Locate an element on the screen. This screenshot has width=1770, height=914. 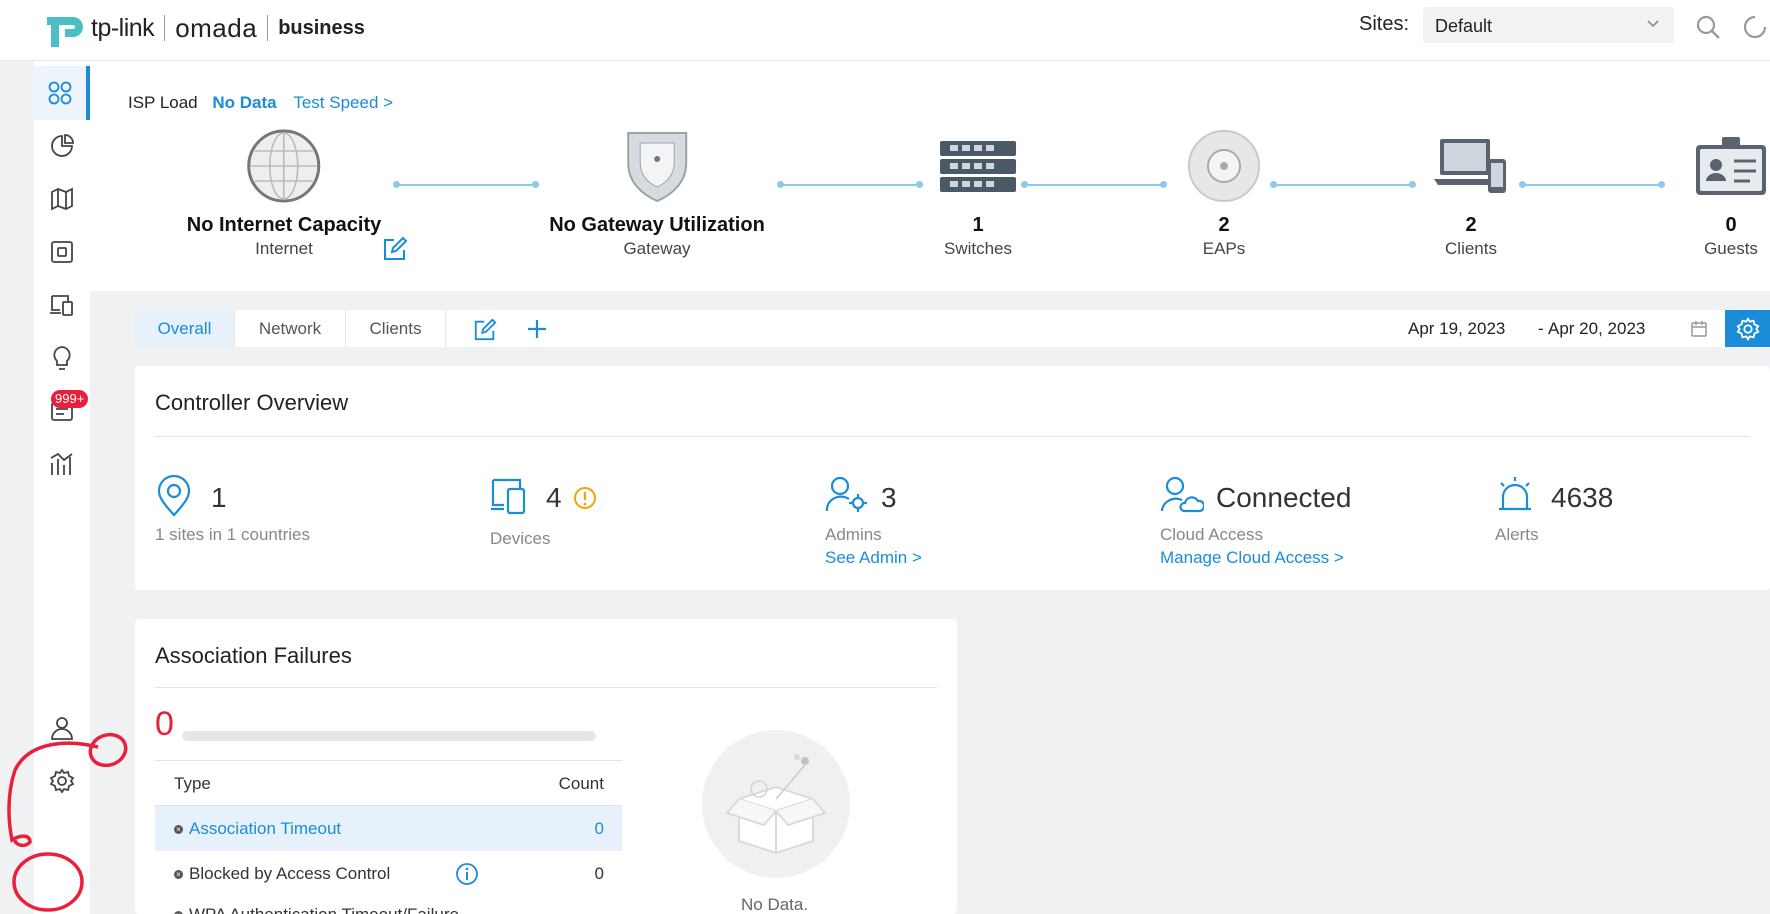
globe-icon is located at coordinates (284, 166).